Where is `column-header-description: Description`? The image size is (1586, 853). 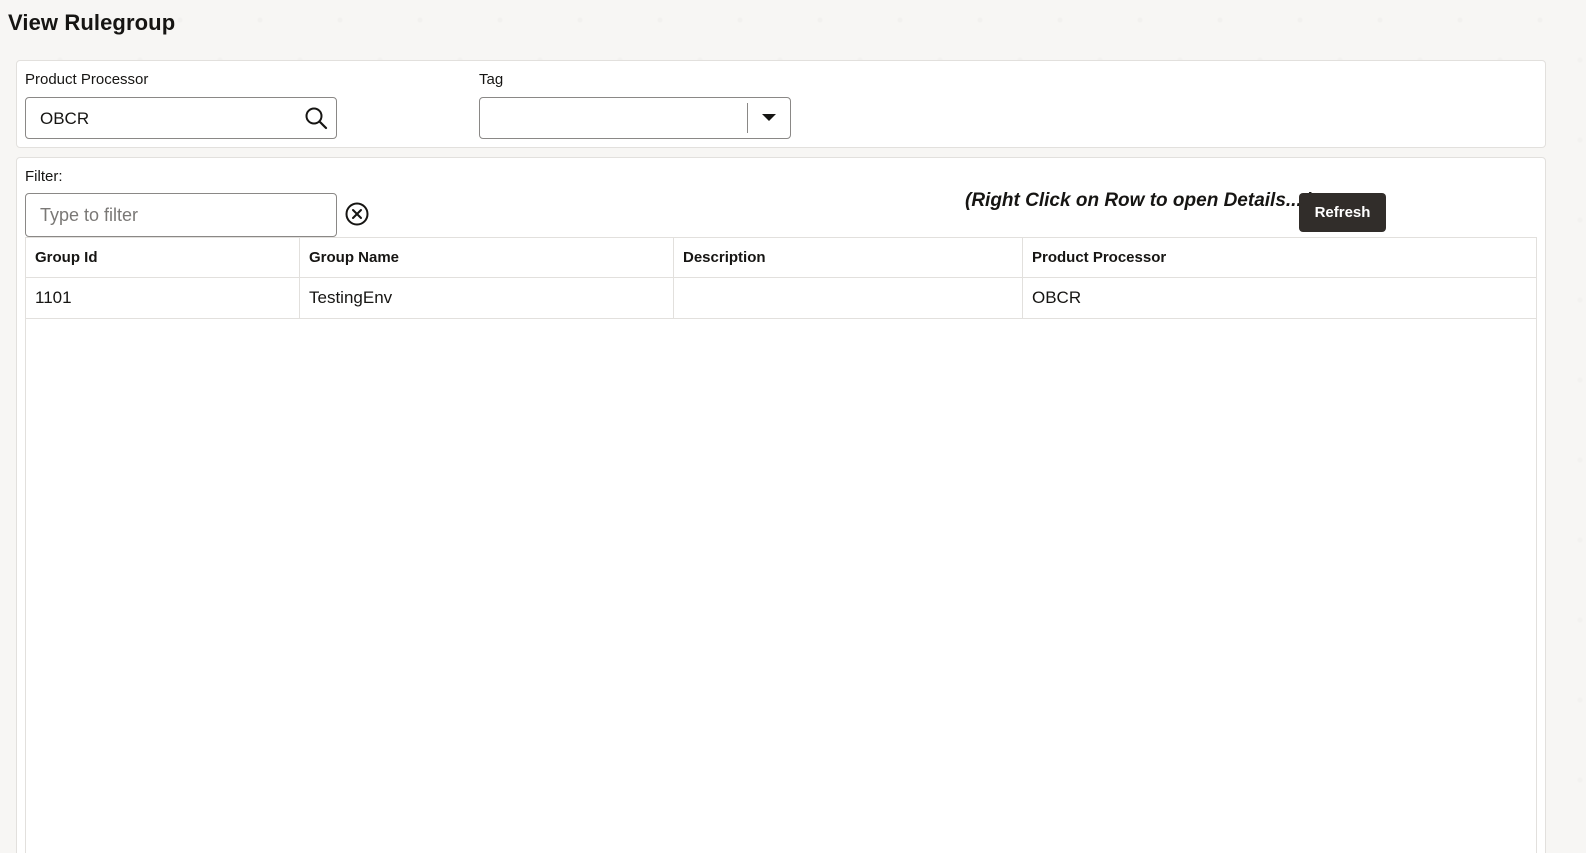 column-header-description: Description is located at coordinates (848, 257).